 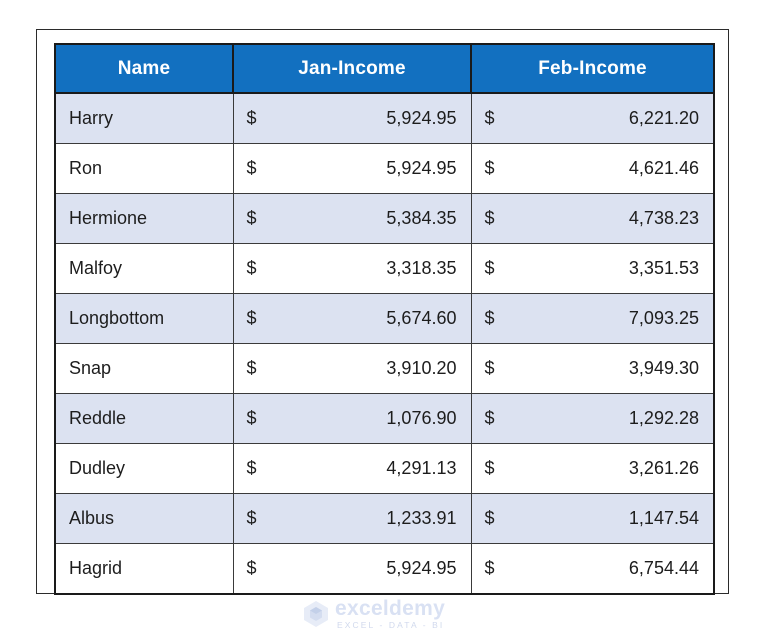 What do you see at coordinates (663, 368) in the screenshot?
I see `amount-value: 3,949.30` at bounding box center [663, 368].